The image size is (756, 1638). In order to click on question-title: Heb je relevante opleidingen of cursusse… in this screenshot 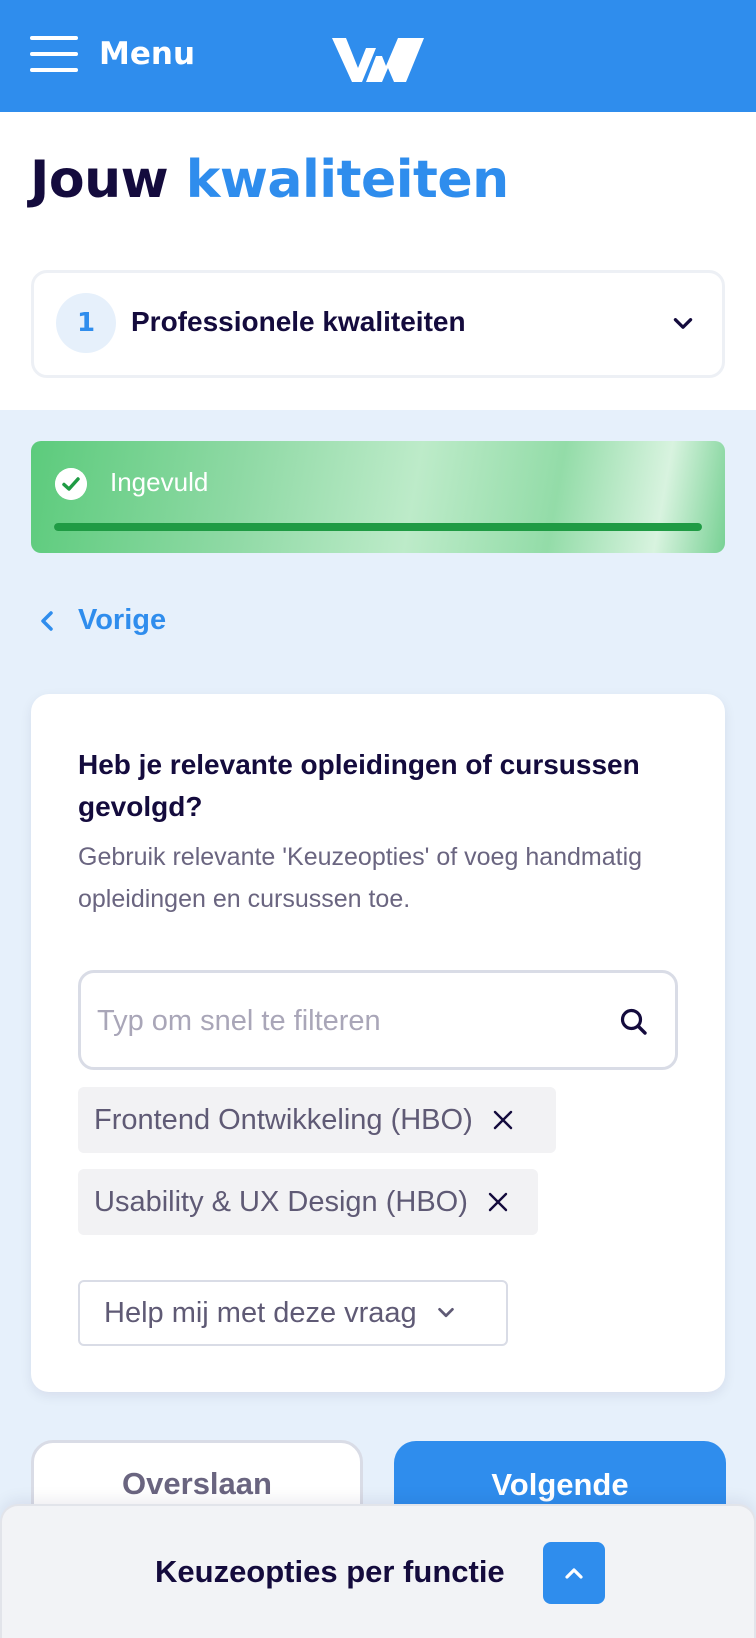, I will do `click(359, 785)`.